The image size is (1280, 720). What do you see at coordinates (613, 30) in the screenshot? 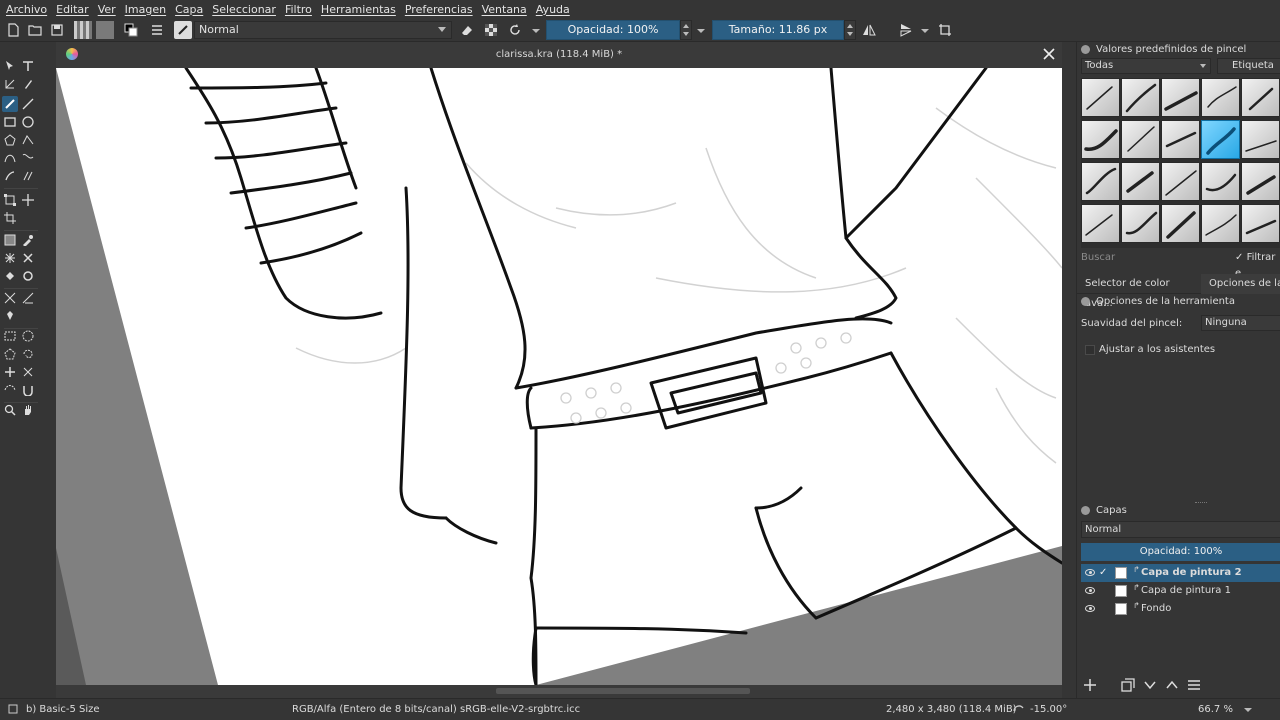
I see `opacity-slider: Opacidad: 100%` at bounding box center [613, 30].